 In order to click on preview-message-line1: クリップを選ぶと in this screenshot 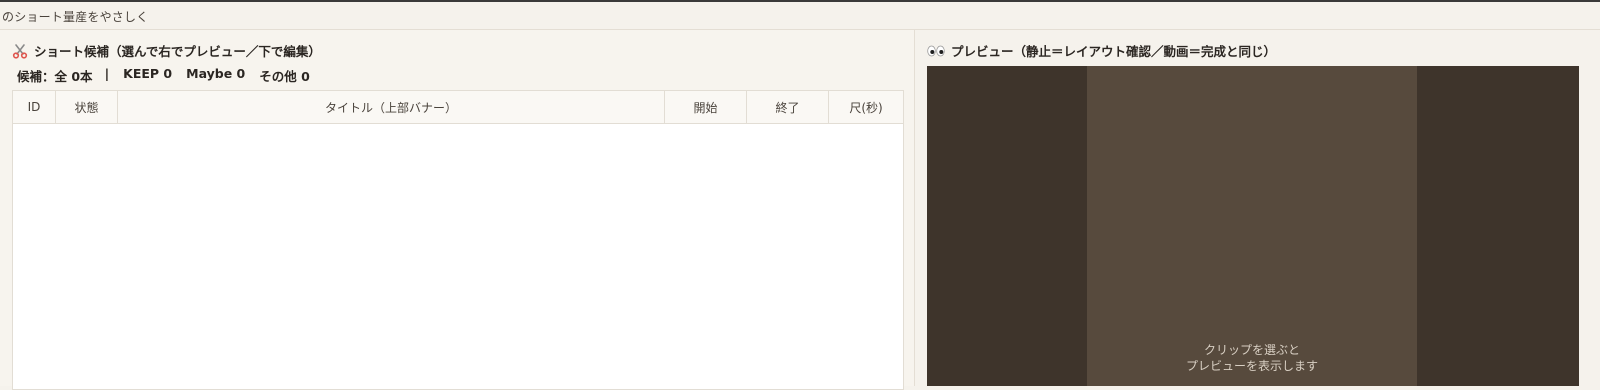, I will do `click(1251, 350)`.